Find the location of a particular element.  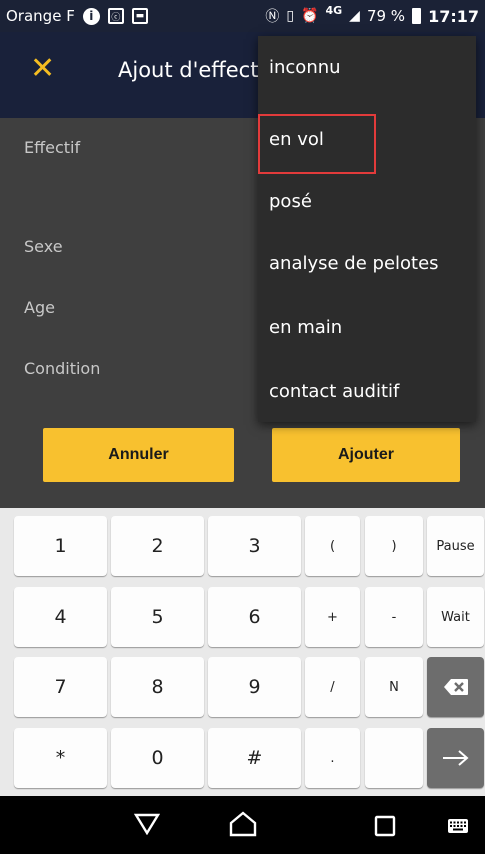

key-pause: Pause is located at coordinates (455, 546).